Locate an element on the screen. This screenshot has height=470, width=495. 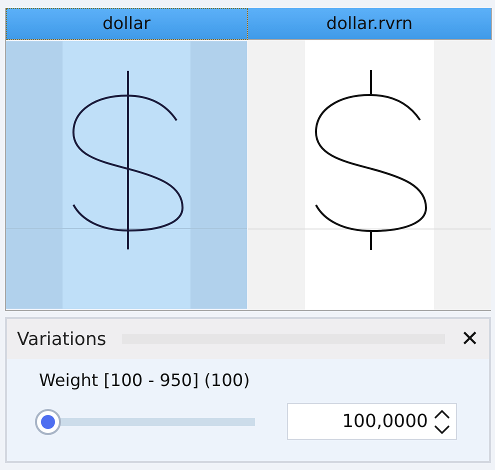
slider-thumb is located at coordinates (48, 421).